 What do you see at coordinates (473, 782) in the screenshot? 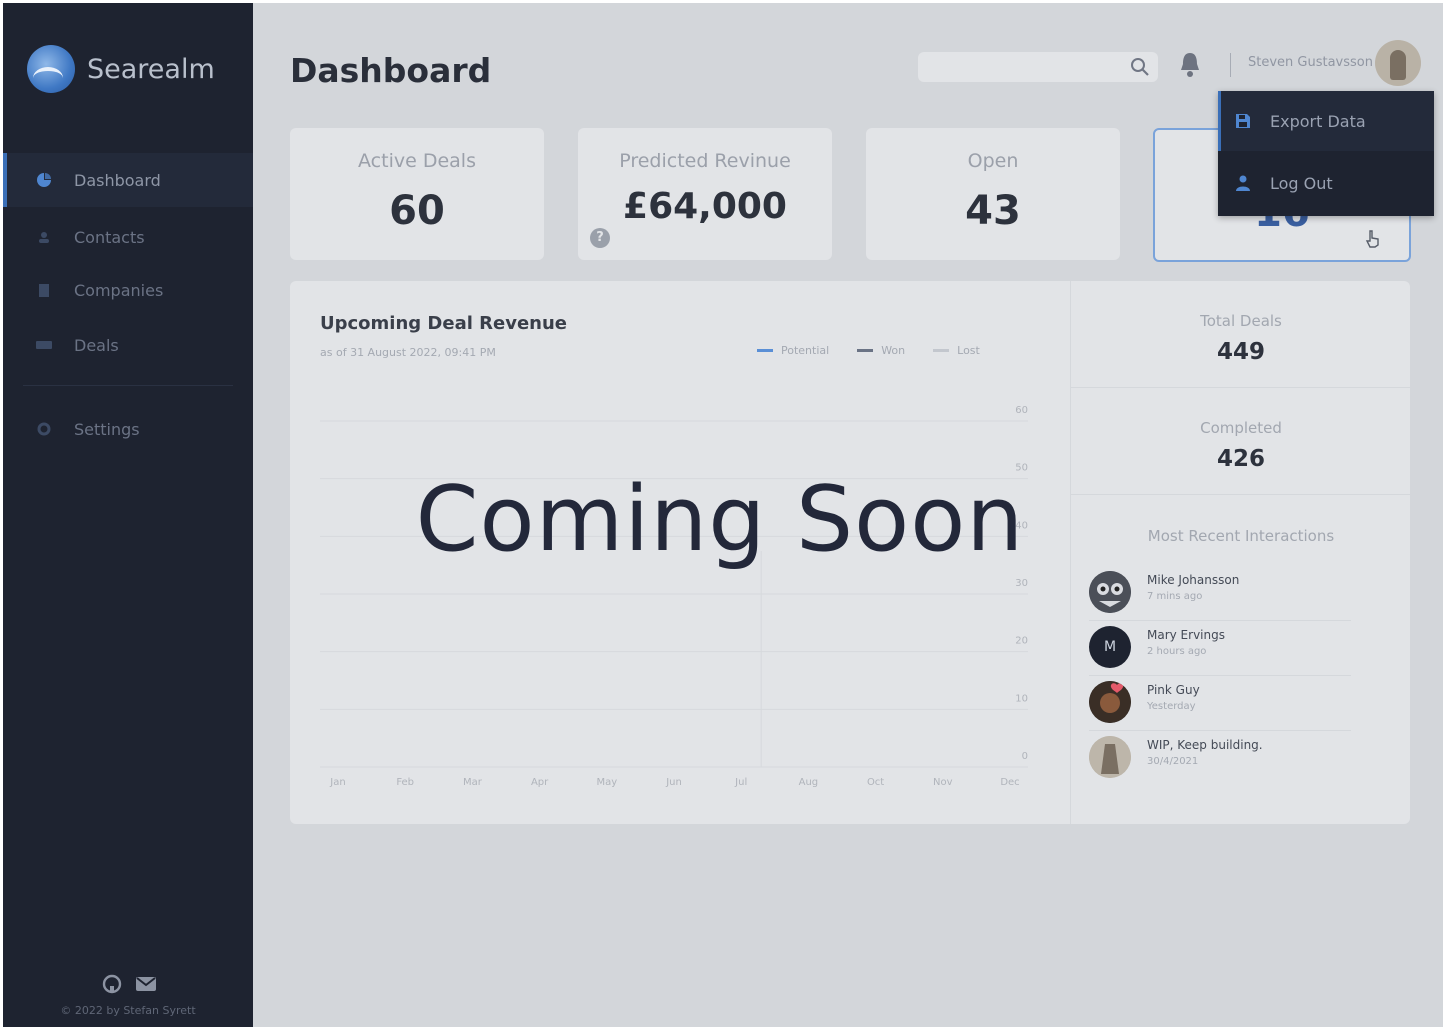
I see `x-tick-label: Mar` at bounding box center [473, 782].